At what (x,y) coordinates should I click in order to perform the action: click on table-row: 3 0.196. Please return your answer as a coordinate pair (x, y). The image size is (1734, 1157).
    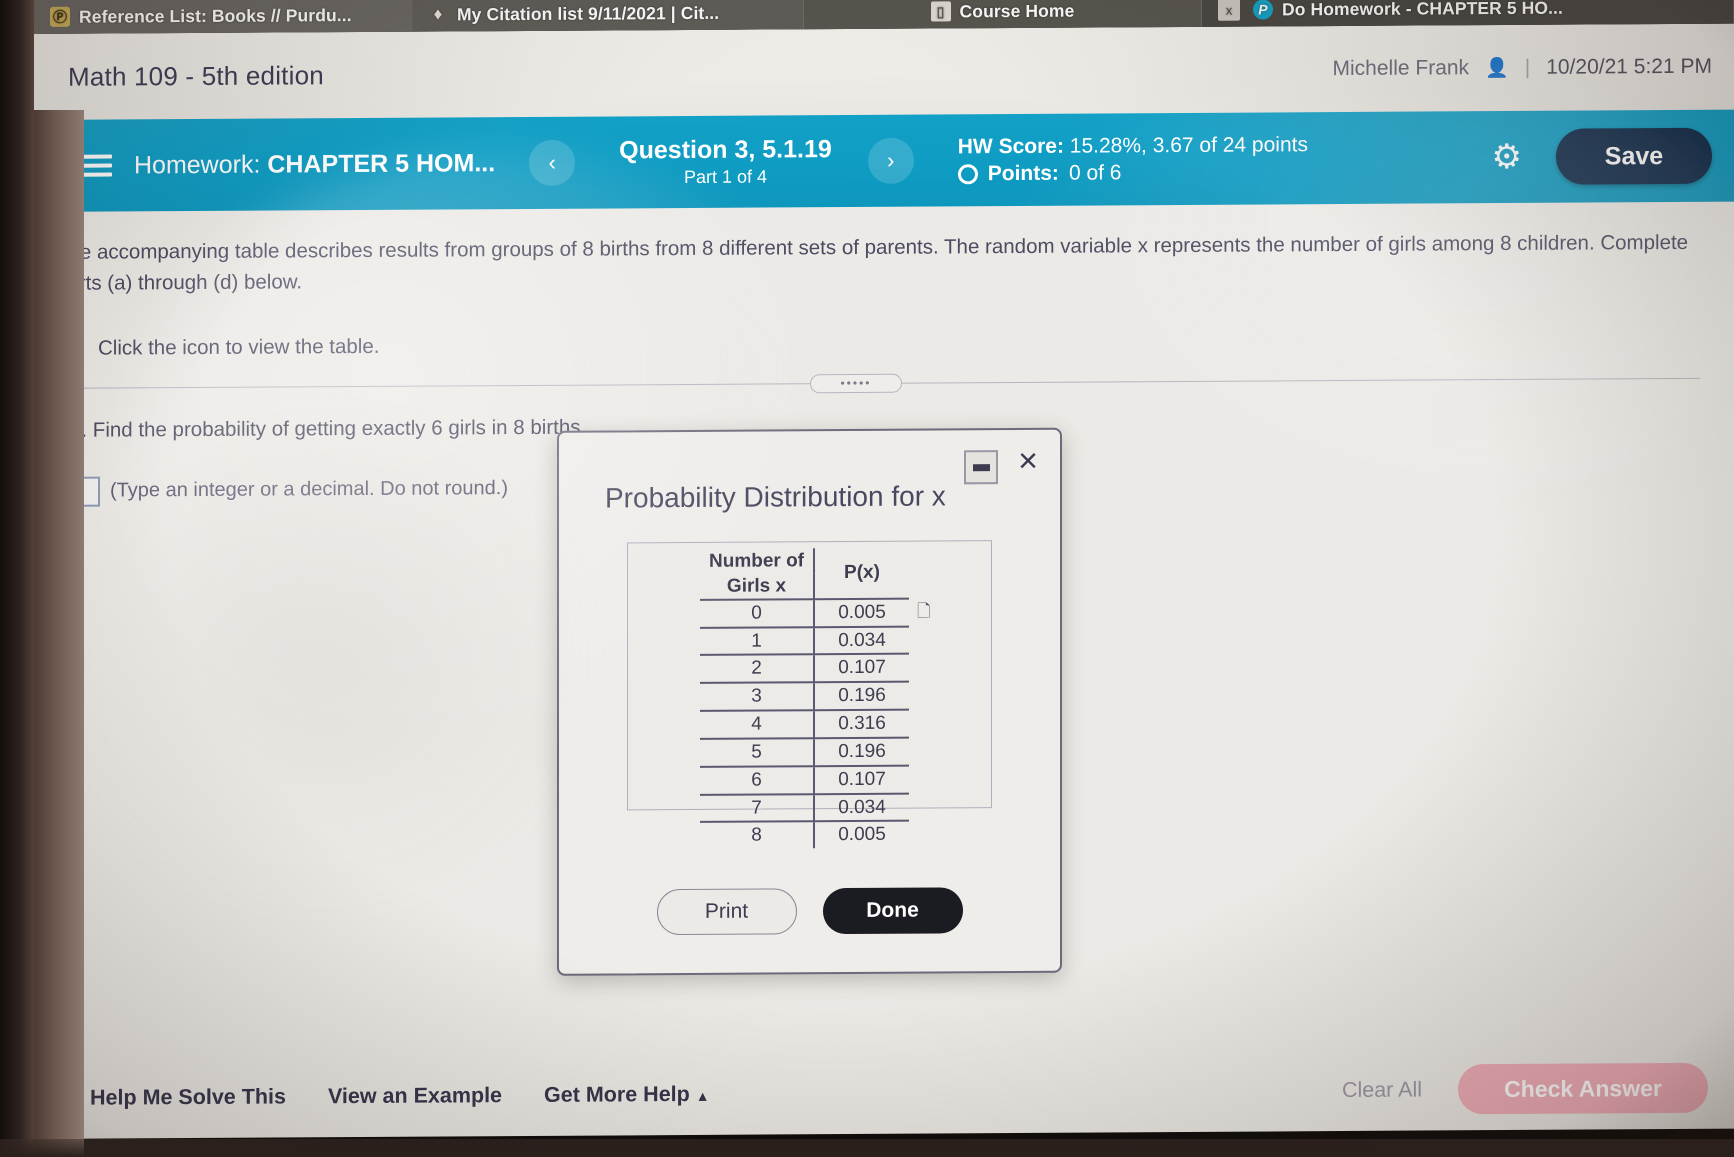
    Looking at the image, I should click on (804, 696).